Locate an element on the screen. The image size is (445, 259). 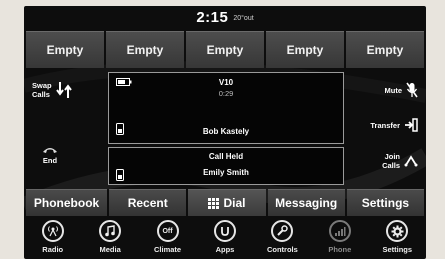
favorites-row: Empty Empty Empty Empty Empty is located at coordinates (225, 49).